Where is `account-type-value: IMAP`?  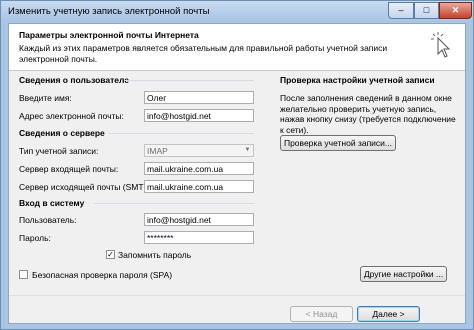 account-type-value: IMAP is located at coordinates (157, 151).